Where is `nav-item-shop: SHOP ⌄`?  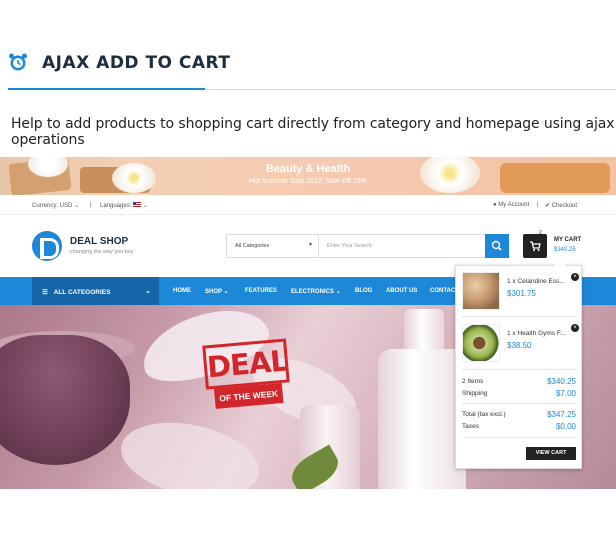 nav-item-shop: SHOP ⌄ is located at coordinates (217, 291).